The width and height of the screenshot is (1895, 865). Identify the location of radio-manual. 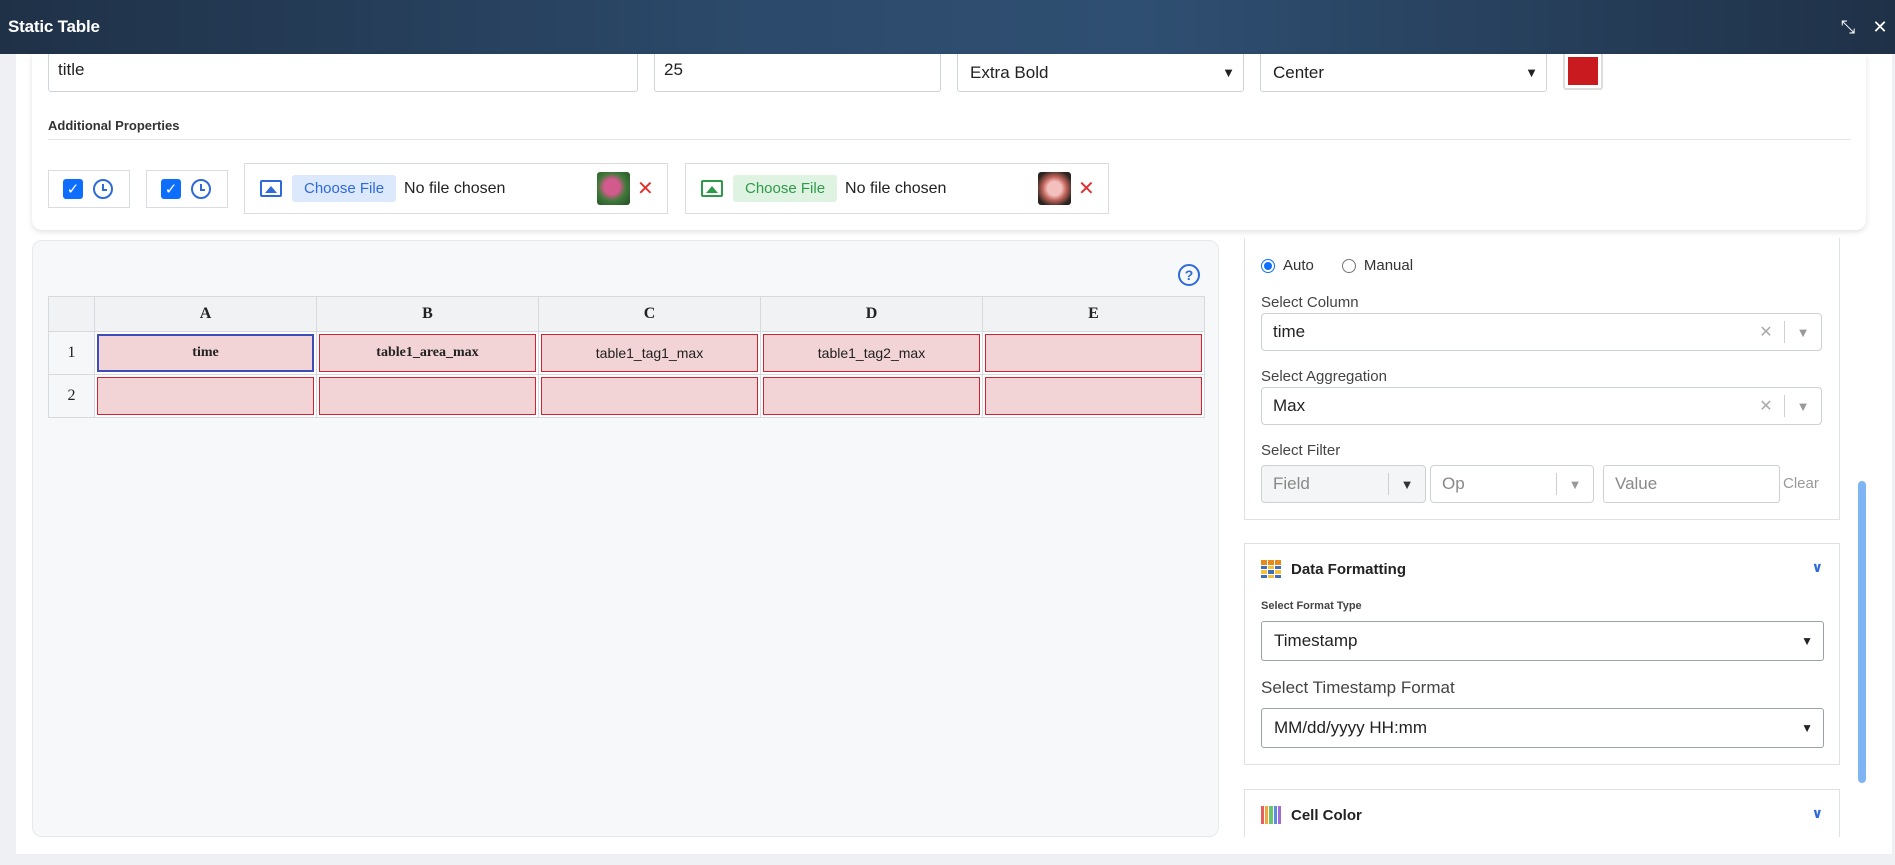
(1348, 265).